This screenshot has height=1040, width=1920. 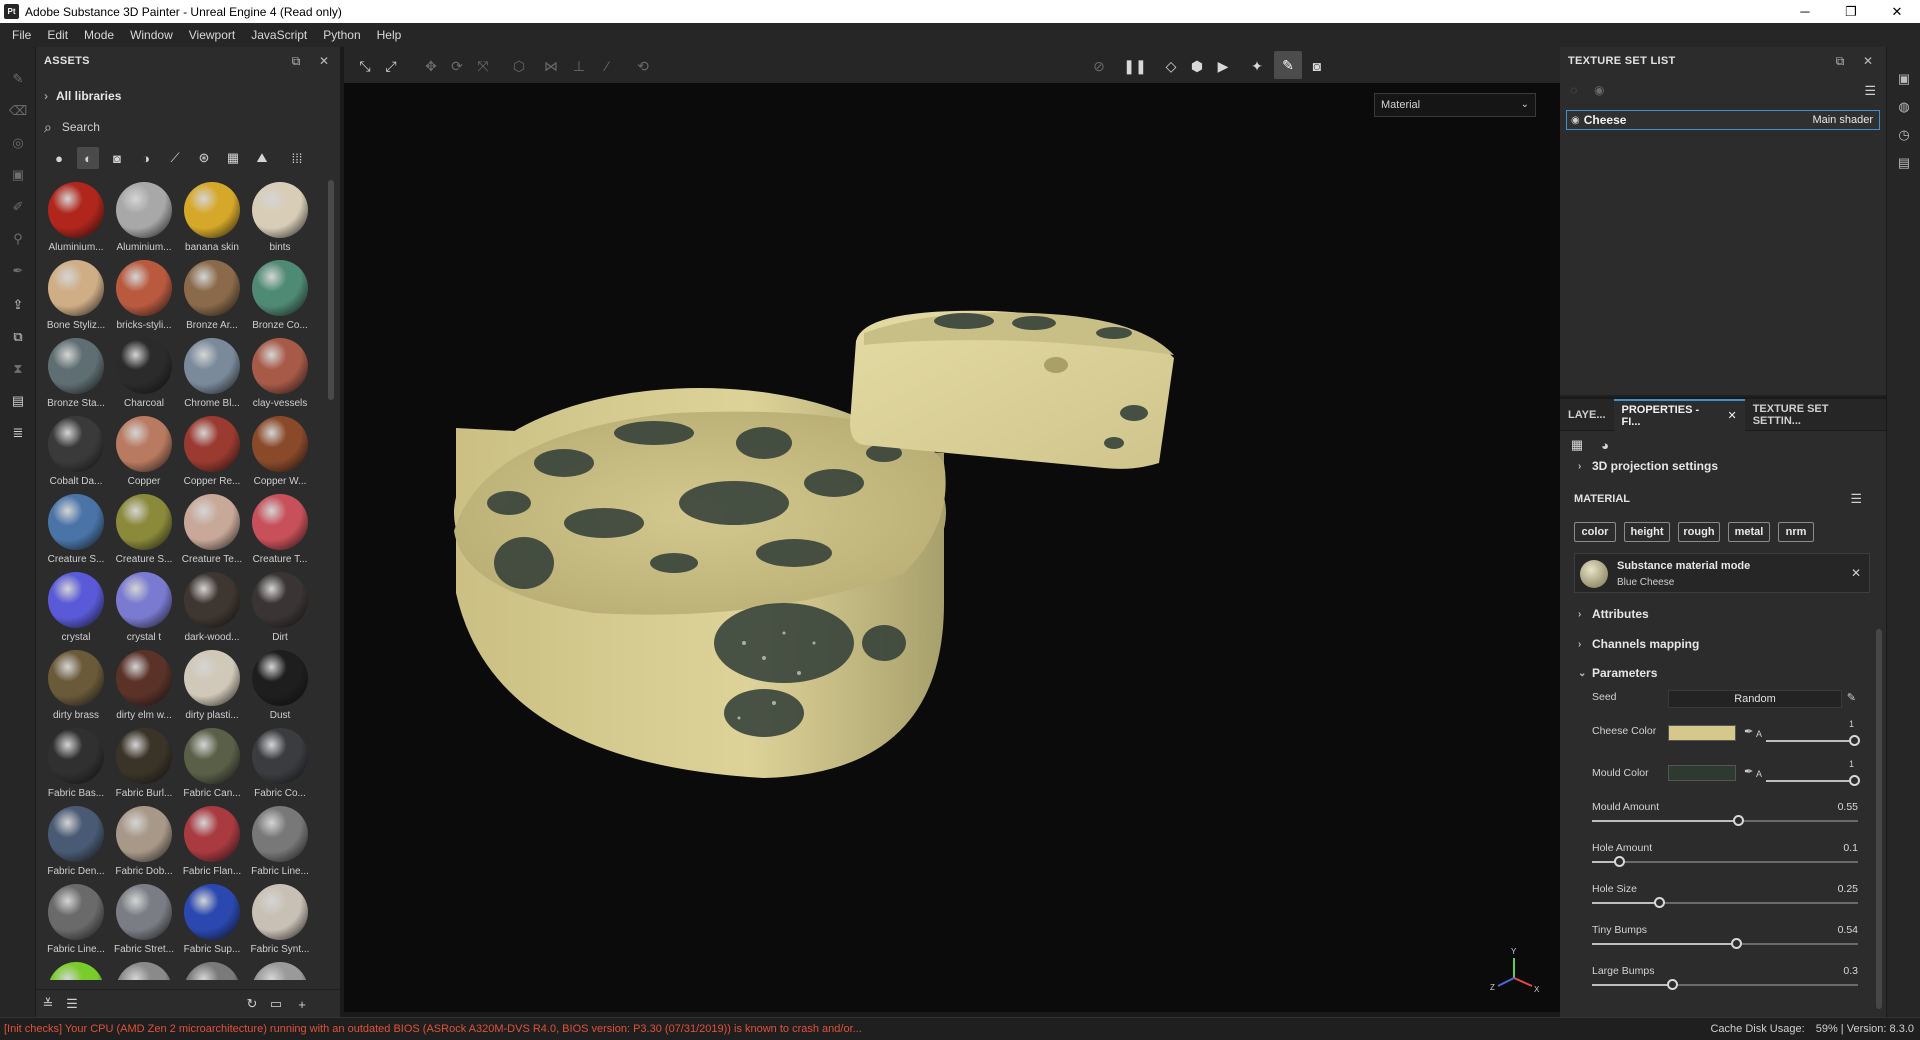 What do you see at coordinates (280, 375) in the screenshot?
I see `asset-tile: clay-vessels` at bounding box center [280, 375].